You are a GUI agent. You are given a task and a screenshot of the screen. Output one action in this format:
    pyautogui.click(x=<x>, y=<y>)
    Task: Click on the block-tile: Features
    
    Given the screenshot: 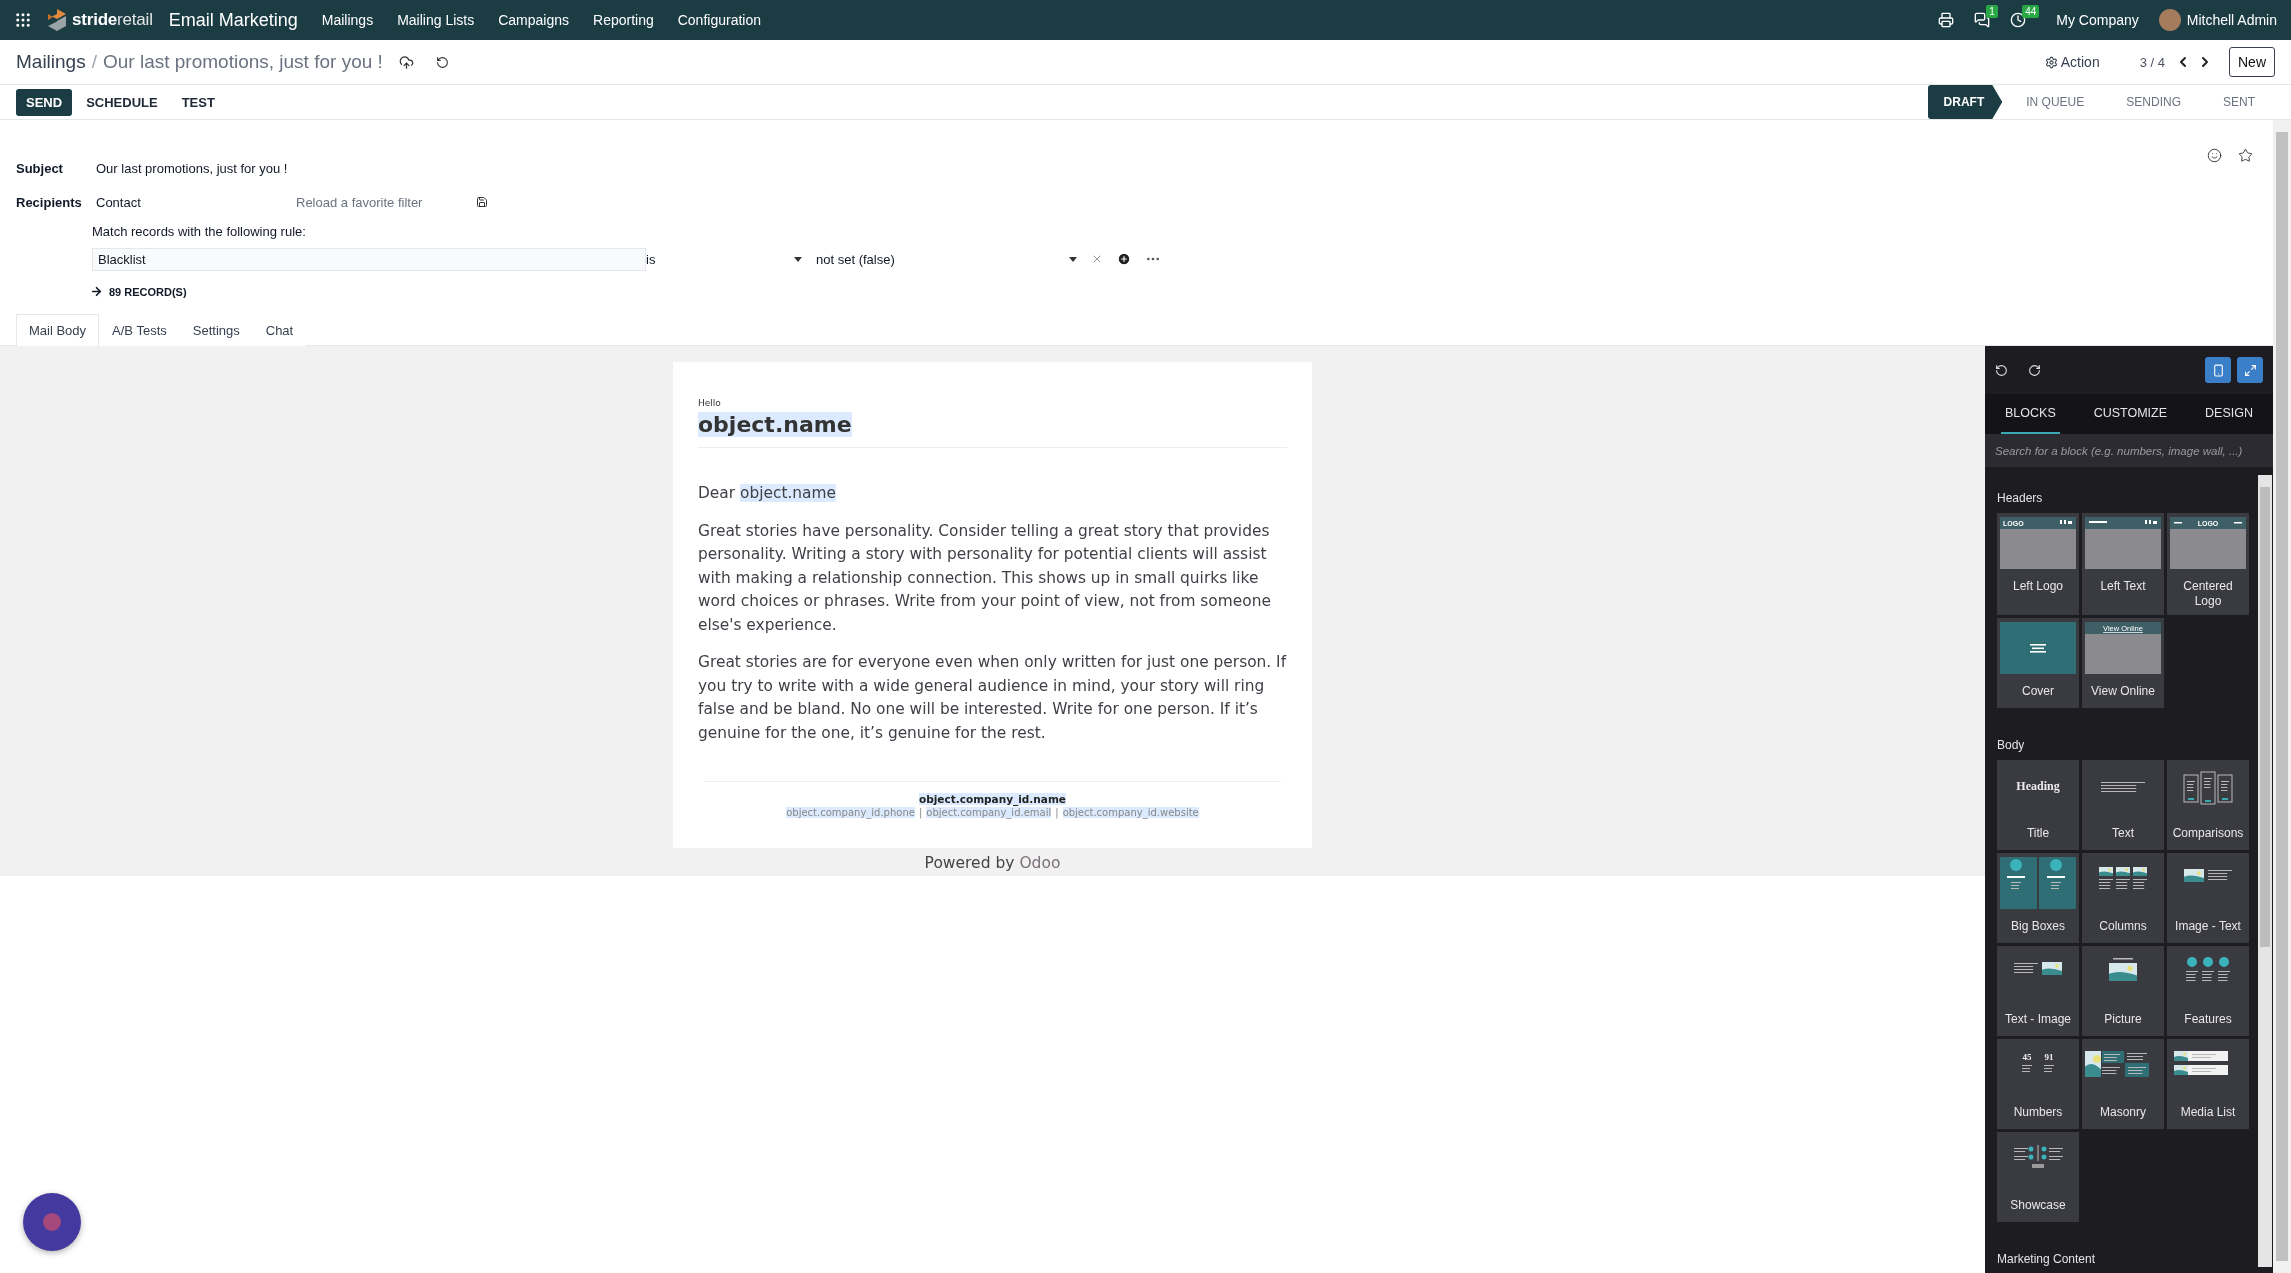 What is the action you would take?
    pyautogui.click(x=2208, y=991)
    